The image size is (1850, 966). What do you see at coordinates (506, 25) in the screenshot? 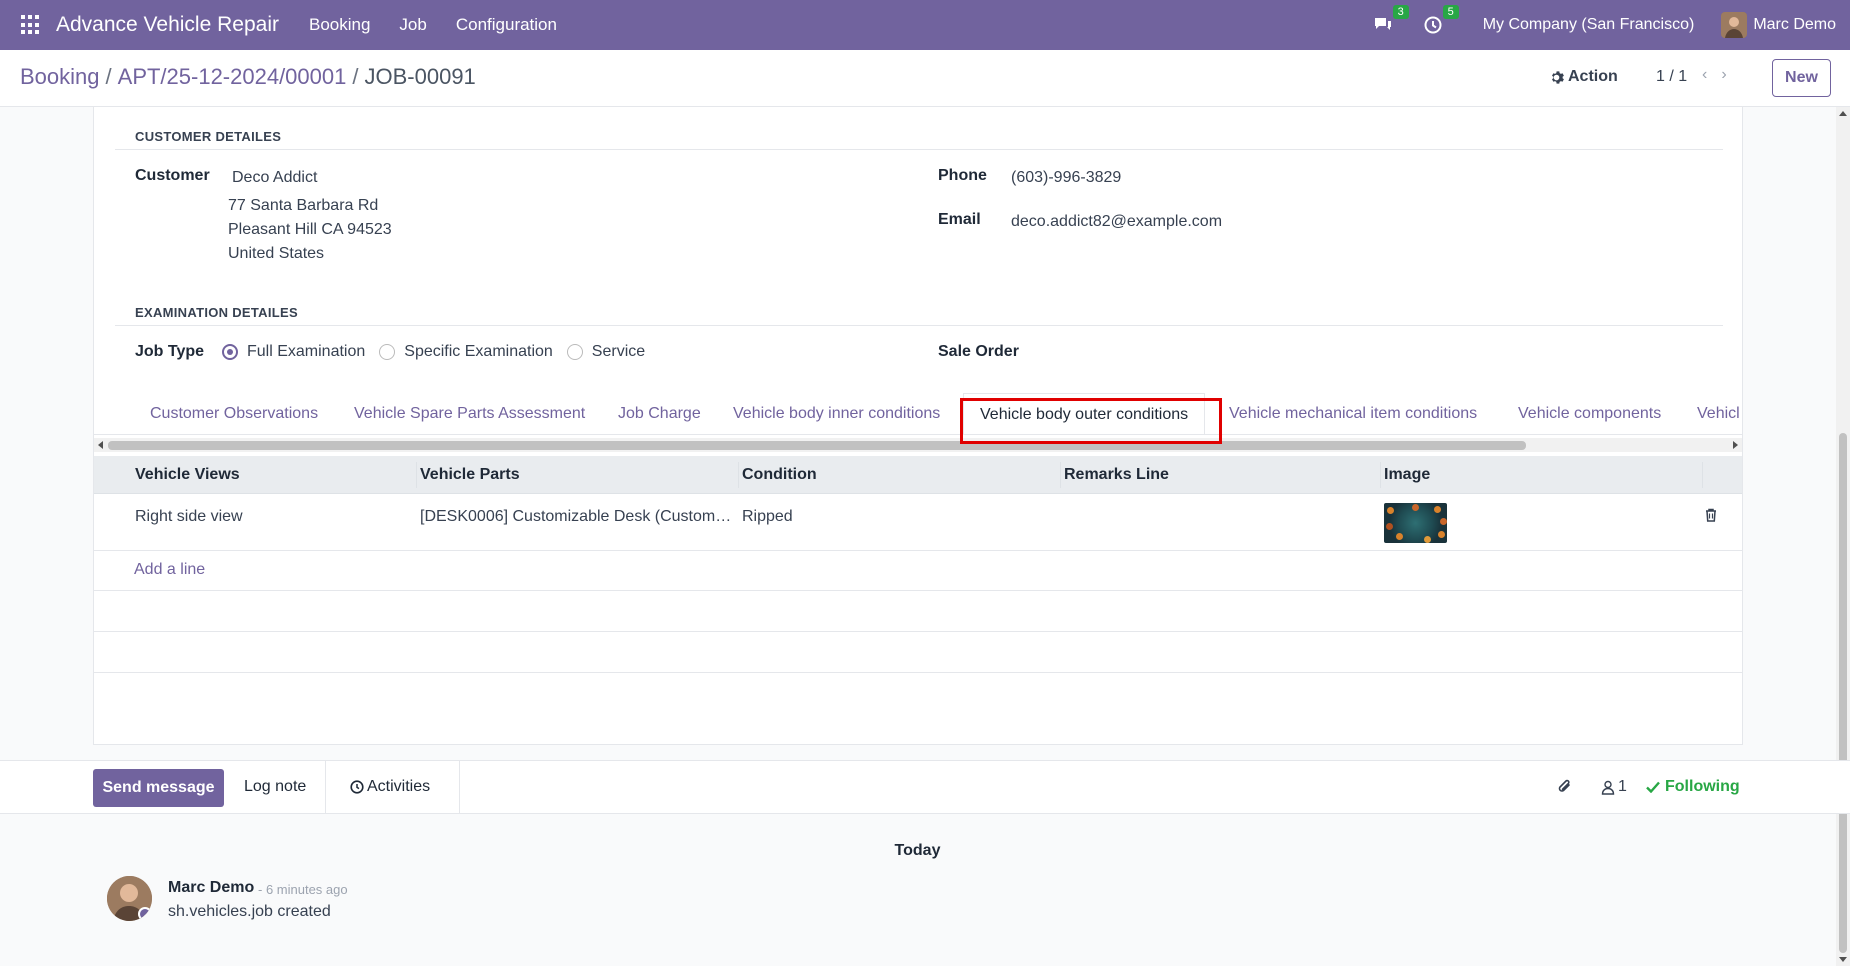
I see `menu-configuration: Configuration` at bounding box center [506, 25].